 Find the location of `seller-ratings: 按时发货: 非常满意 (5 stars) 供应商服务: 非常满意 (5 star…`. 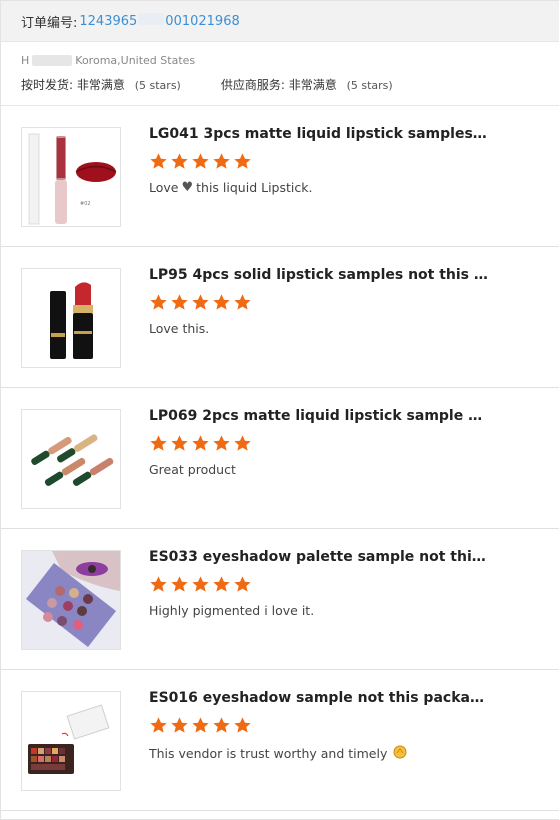

seller-ratings: 按时发货: 非常满意 (5 stars) 供应商服务: 非常满意 (5 star… is located at coordinates (280, 84).